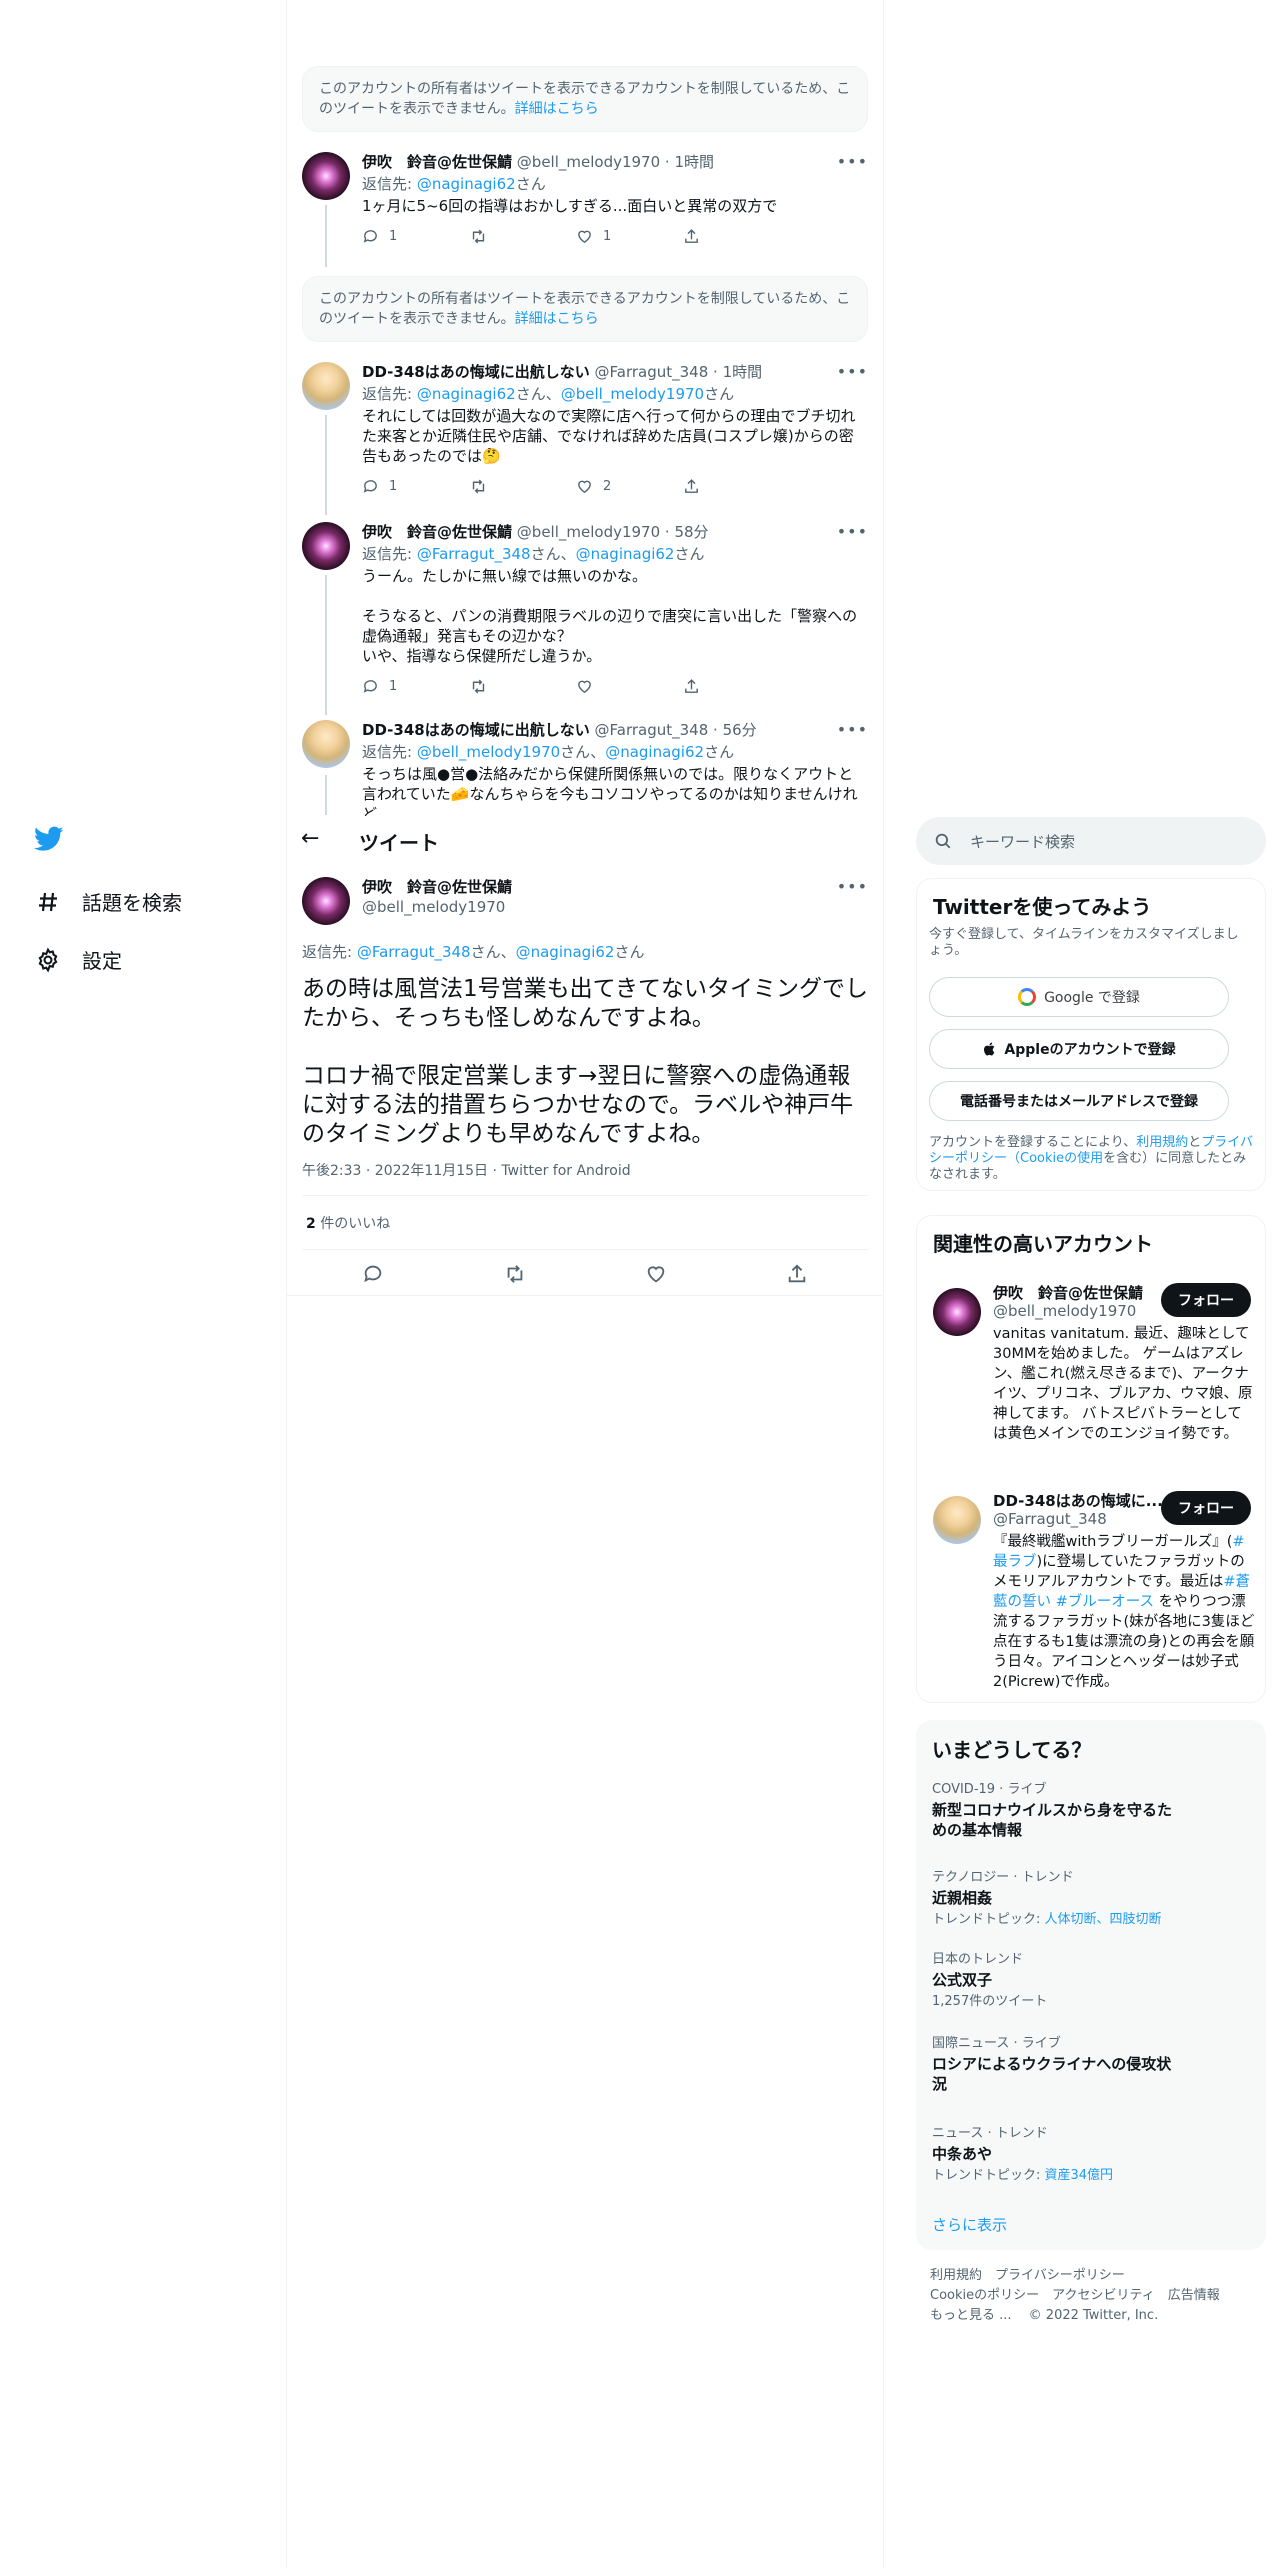  Describe the element at coordinates (1079, 1101) in the screenshot. I see `phone-email-signup-button: 電話番号またはメールアドレスで登録` at that location.